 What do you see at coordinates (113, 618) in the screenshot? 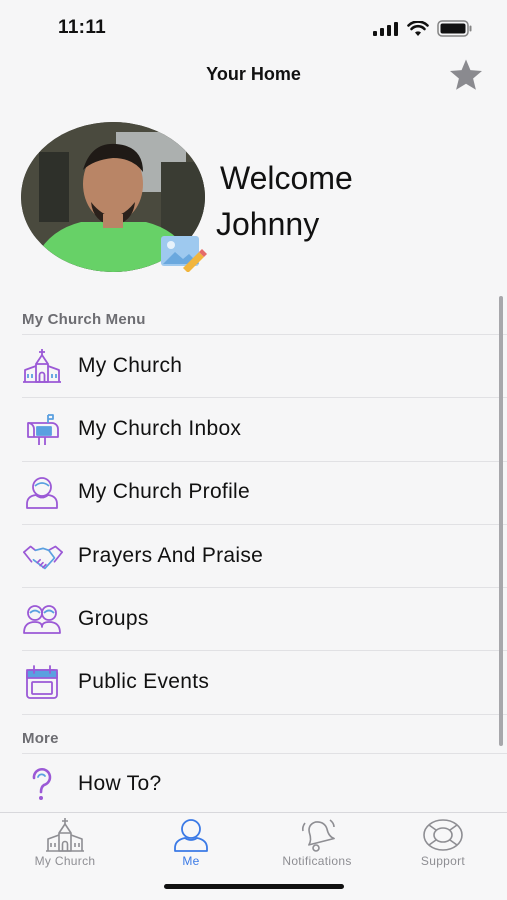
I see `menu-item-label: Groups` at bounding box center [113, 618].